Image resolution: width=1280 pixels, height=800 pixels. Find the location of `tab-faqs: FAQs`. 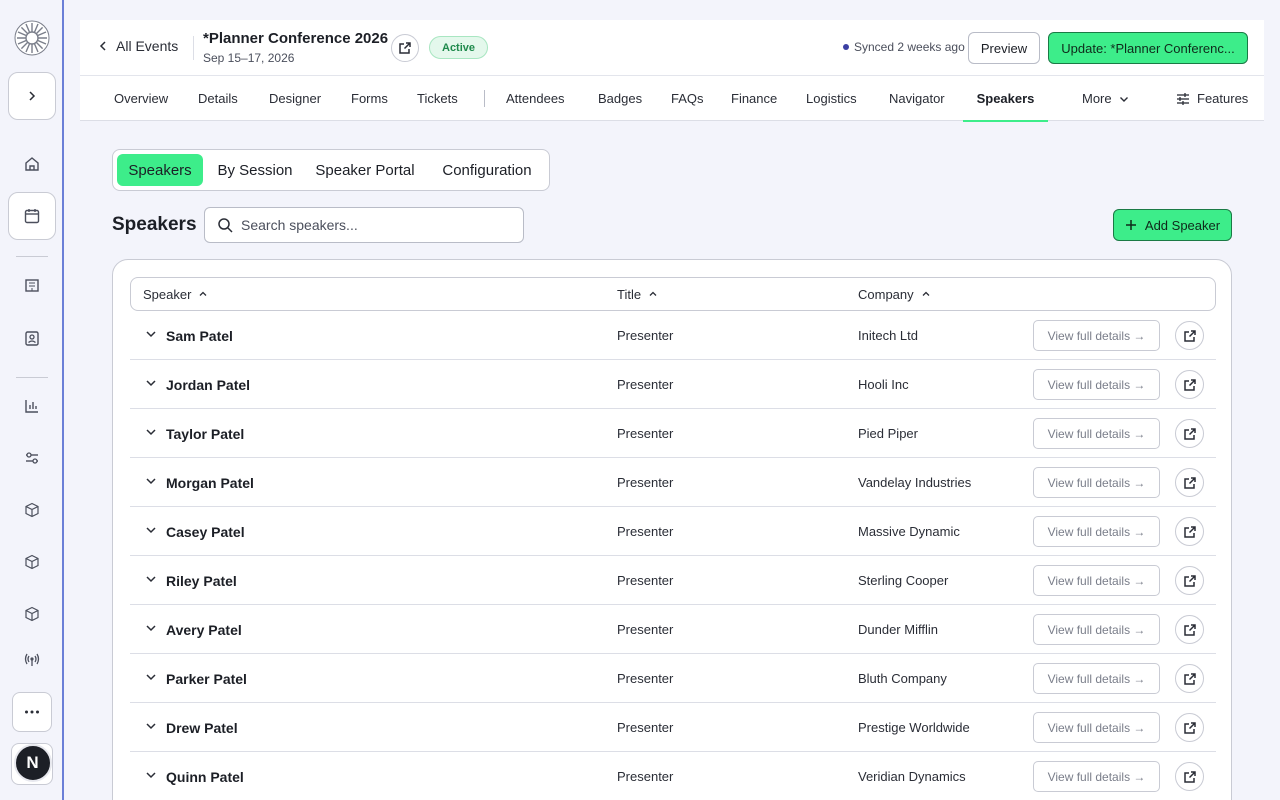

tab-faqs: FAQs is located at coordinates (687, 98).